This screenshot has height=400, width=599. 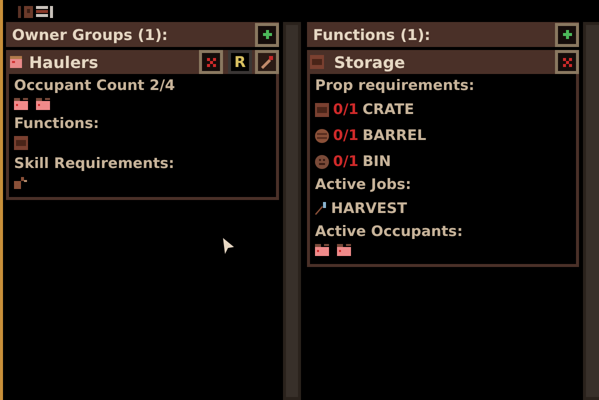 I want to click on section-label: Skill Requirements:, so click(x=95, y=164).